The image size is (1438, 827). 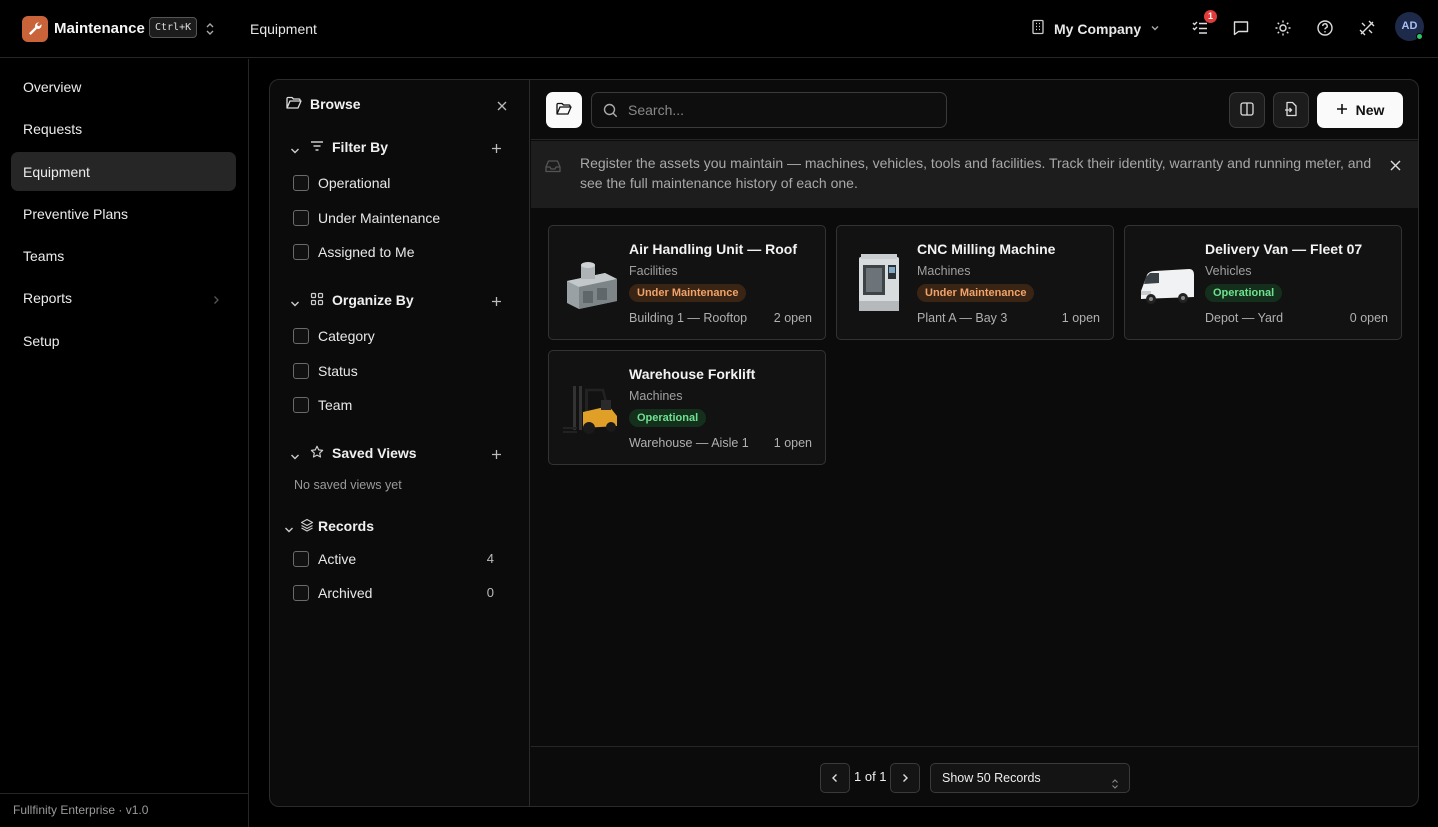 What do you see at coordinates (653, 271) in the screenshot?
I see `equipment-category: Facilities` at bounding box center [653, 271].